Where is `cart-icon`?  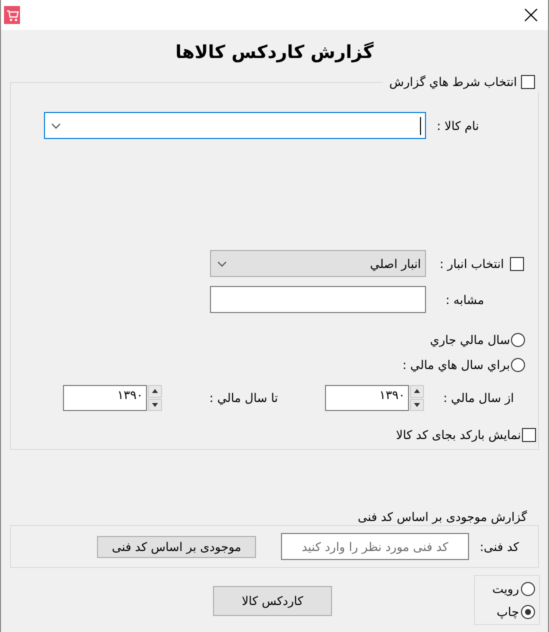
cart-icon is located at coordinates (12, 15).